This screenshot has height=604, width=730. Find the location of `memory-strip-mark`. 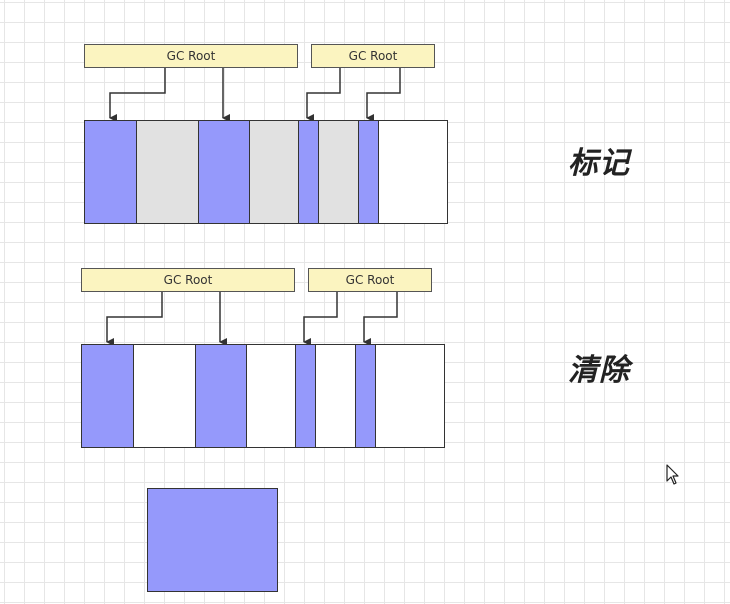

memory-strip-mark is located at coordinates (266, 172).